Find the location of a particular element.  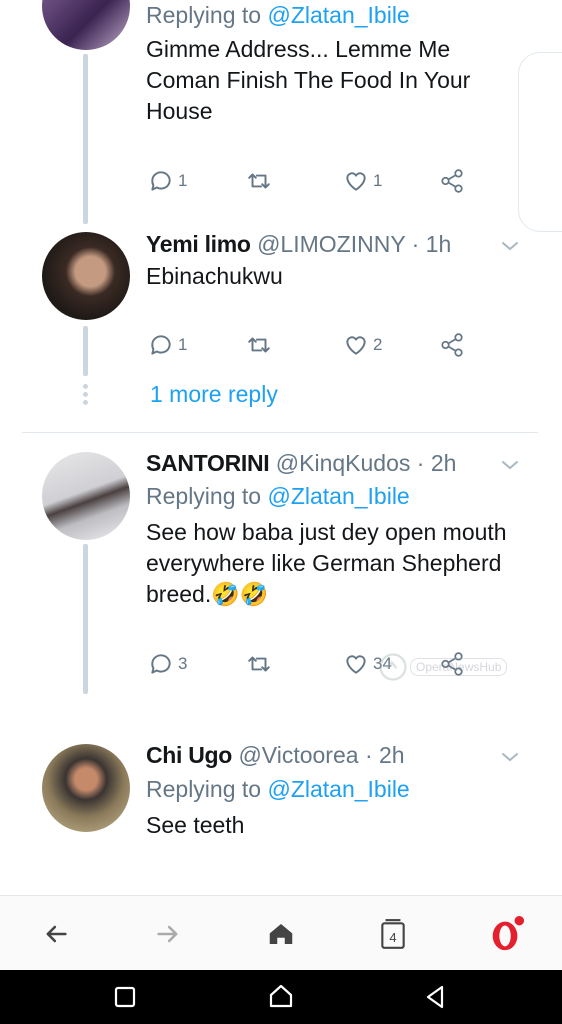

home-button is located at coordinates (281, 934).